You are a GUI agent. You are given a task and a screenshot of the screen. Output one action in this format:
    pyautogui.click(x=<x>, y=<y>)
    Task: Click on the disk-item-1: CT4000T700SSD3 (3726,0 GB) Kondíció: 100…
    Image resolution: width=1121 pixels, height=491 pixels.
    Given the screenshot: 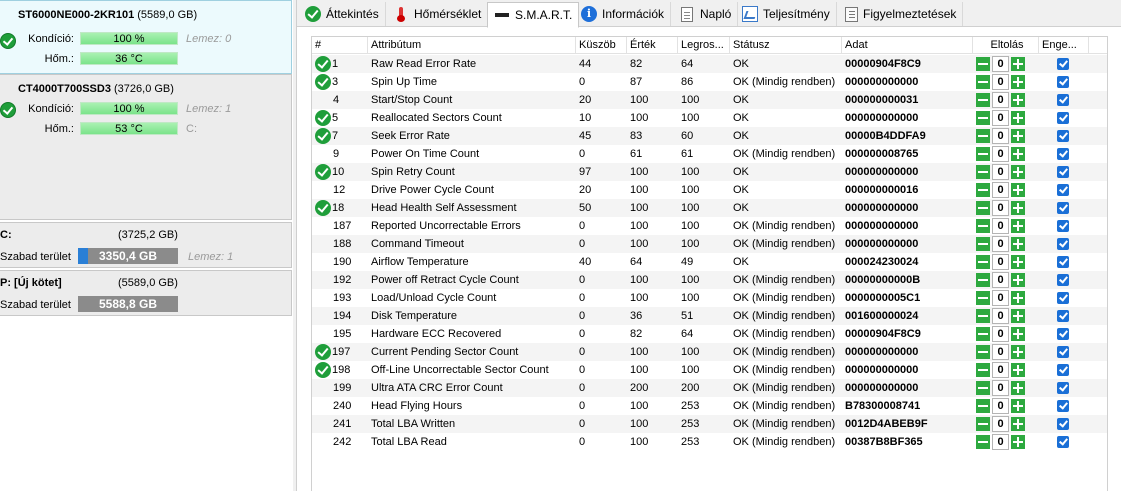 What is the action you would take?
    pyautogui.click(x=146, y=147)
    